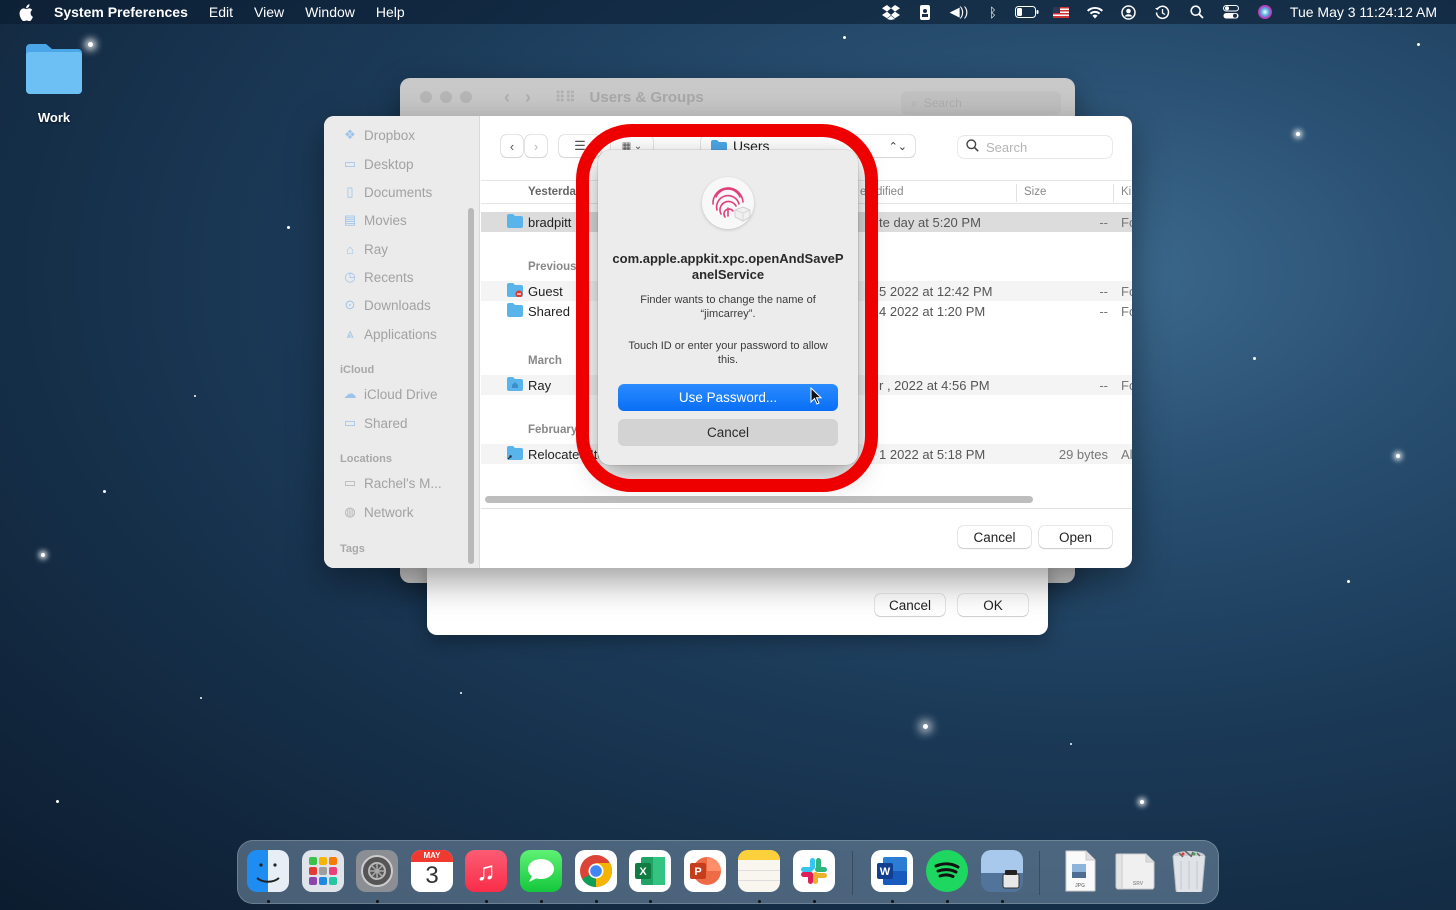 The width and height of the screenshot is (1456, 910). What do you see at coordinates (981, 103) in the screenshot?
I see `window-search-field: ⌕ Search` at bounding box center [981, 103].